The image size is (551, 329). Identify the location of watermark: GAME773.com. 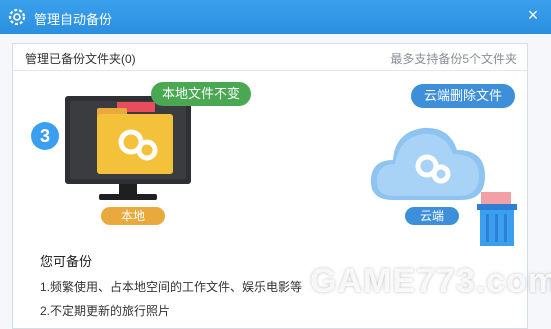
(430, 281).